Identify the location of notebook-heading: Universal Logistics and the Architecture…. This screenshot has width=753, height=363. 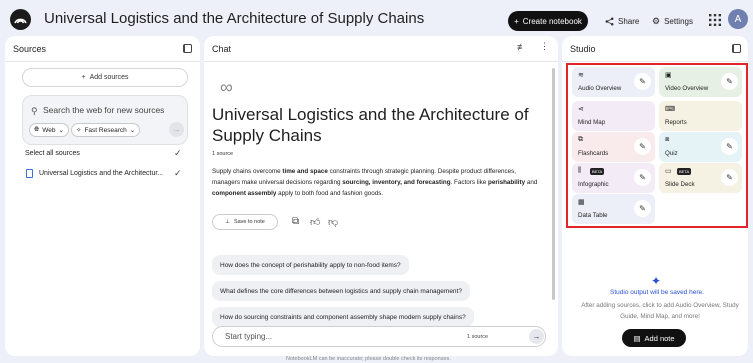
(370, 125).